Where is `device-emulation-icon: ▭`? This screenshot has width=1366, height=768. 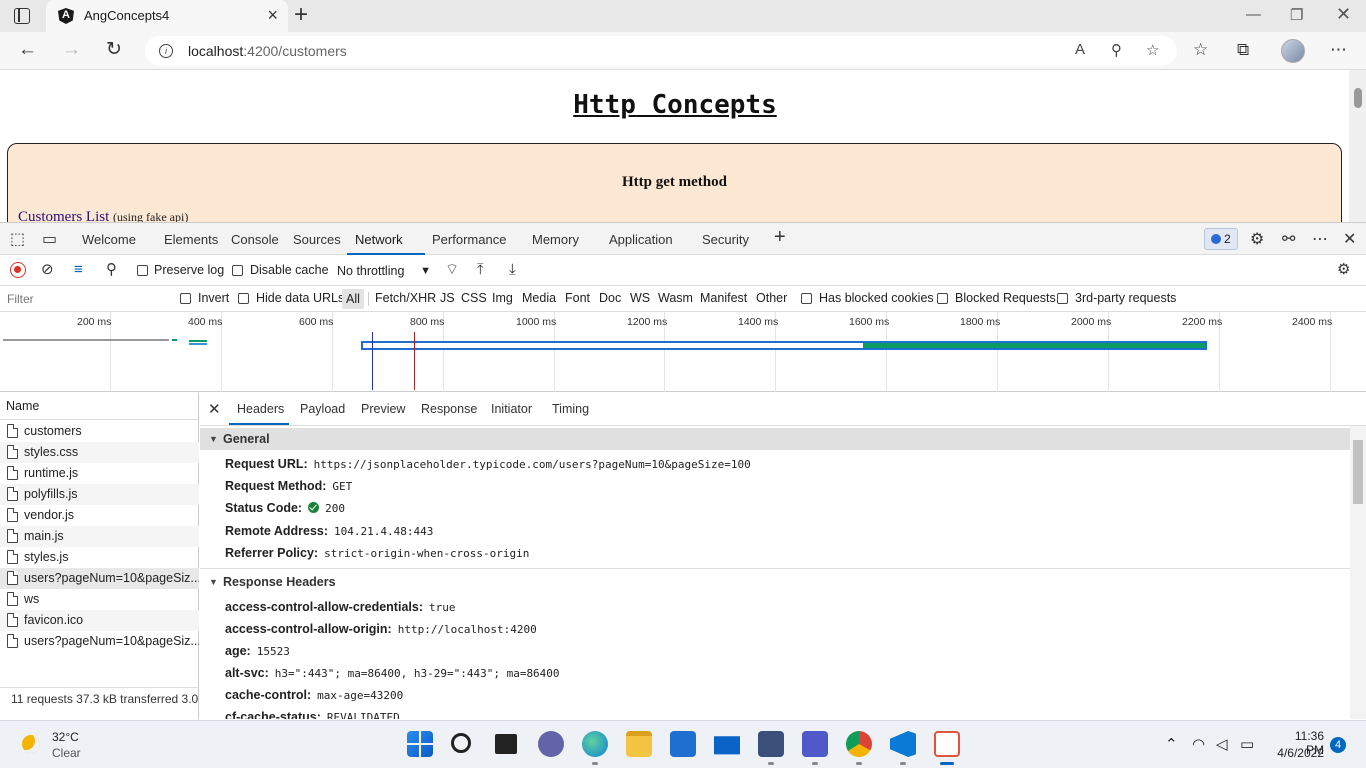 device-emulation-icon: ▭ is located at coordinates (49, 240).